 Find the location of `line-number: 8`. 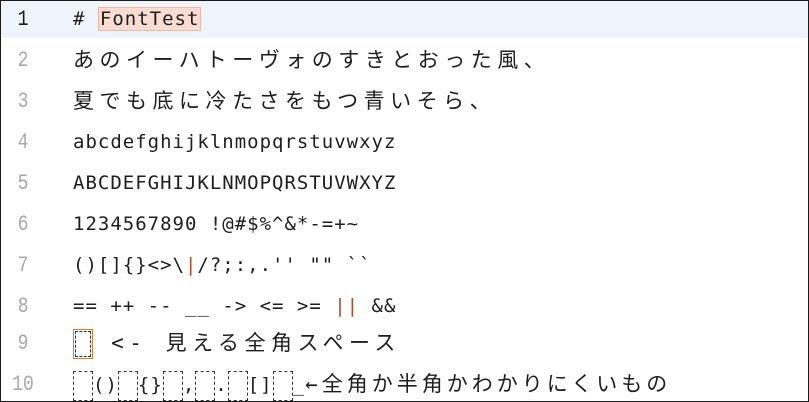

line-number: 8 is located at coordinates (23, 306).